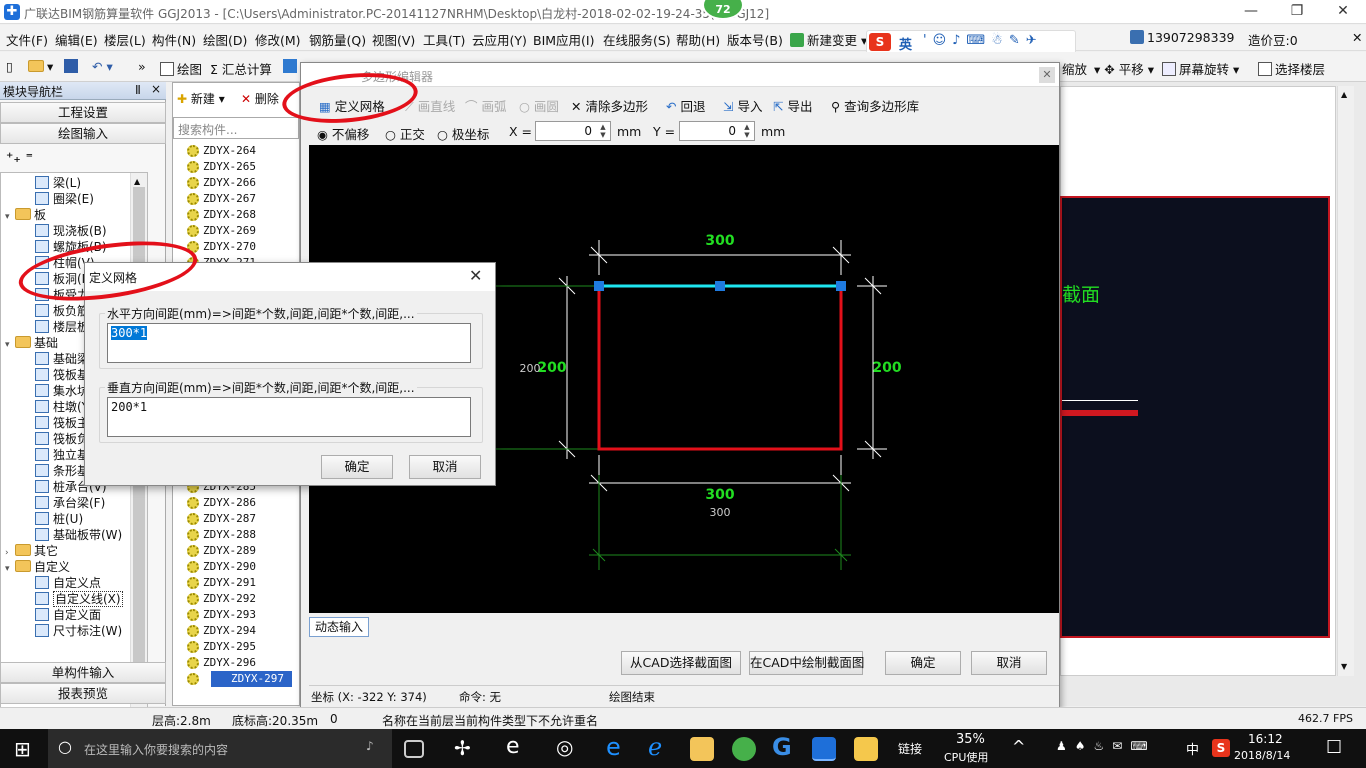 This screenshot has height=768, width=1366. What do you see at coordinates (229, 663) in the screenshot?
I see `component-list-item: ZDYX-296` at bounding box center [229, 663].